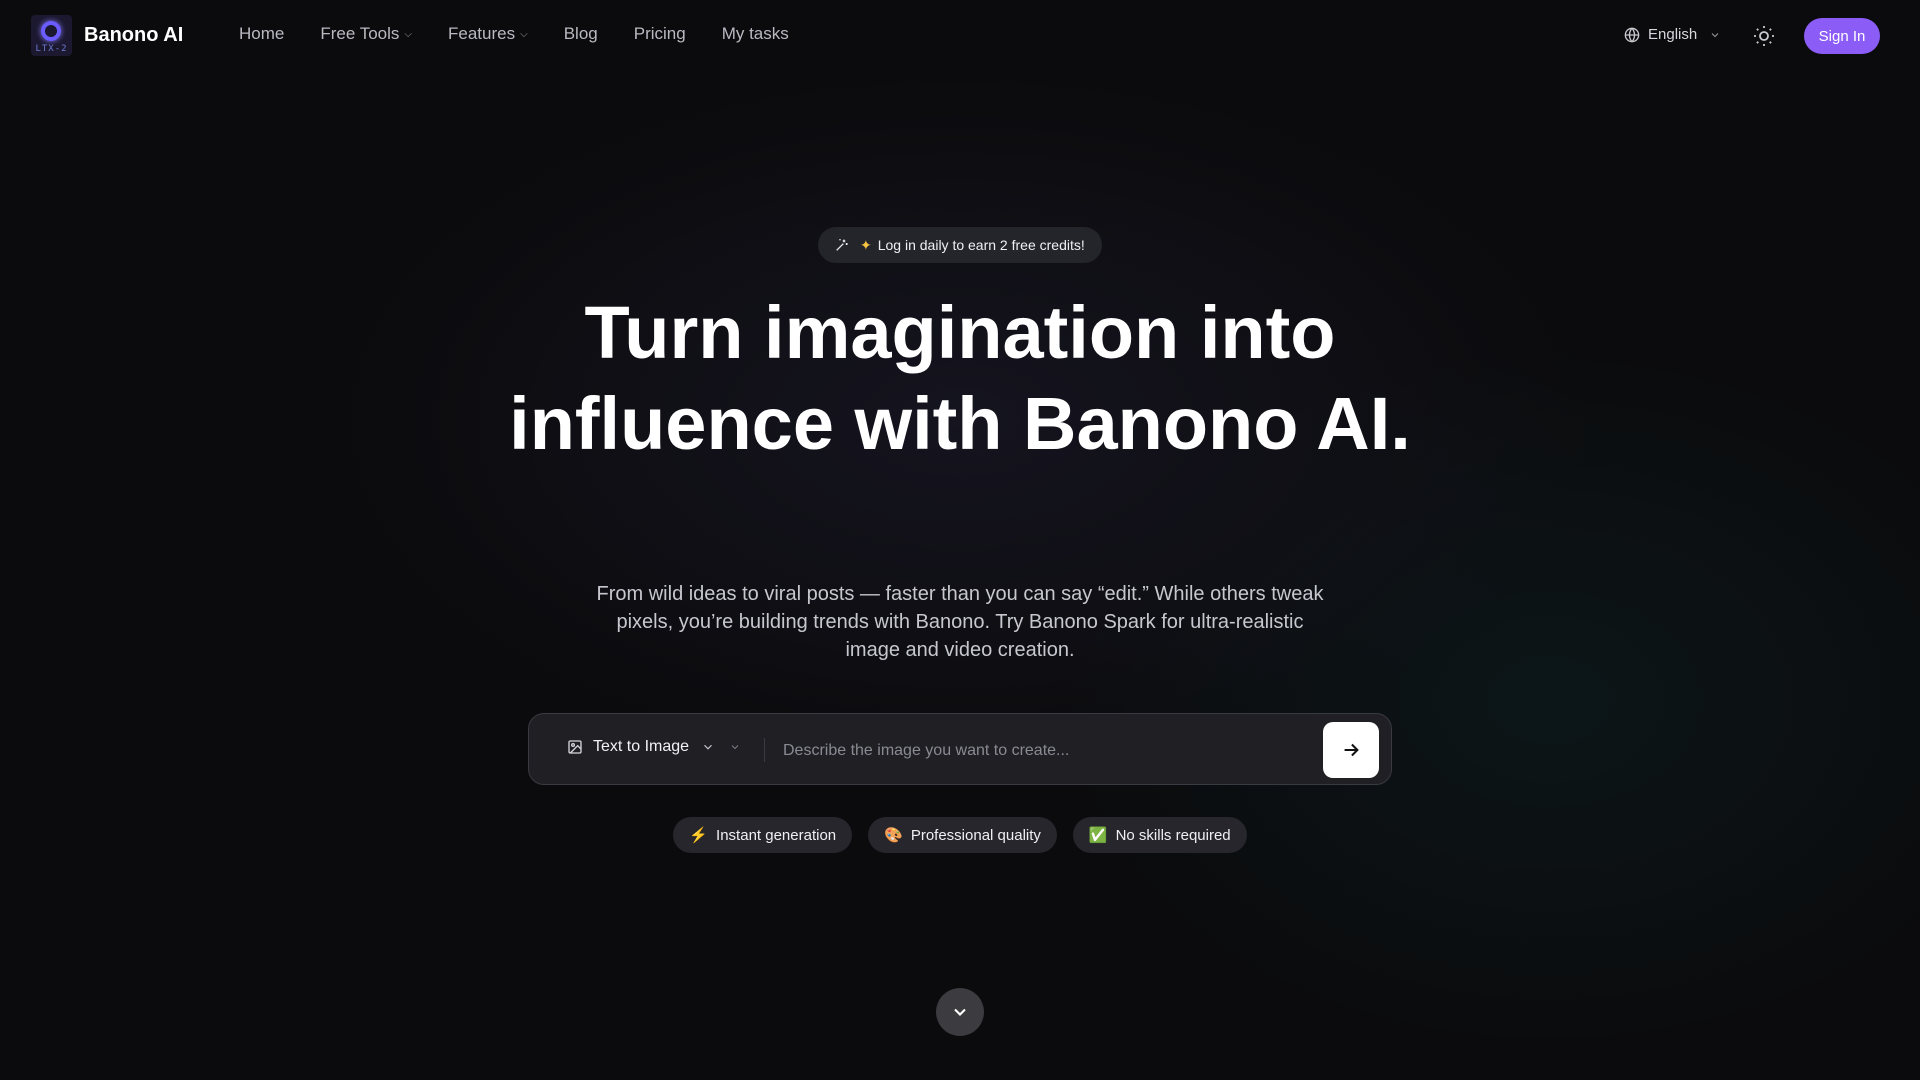 This screenshot has height=1080, width=1920. I want to click on logo-icon: LTX-2, so click(51, 35).